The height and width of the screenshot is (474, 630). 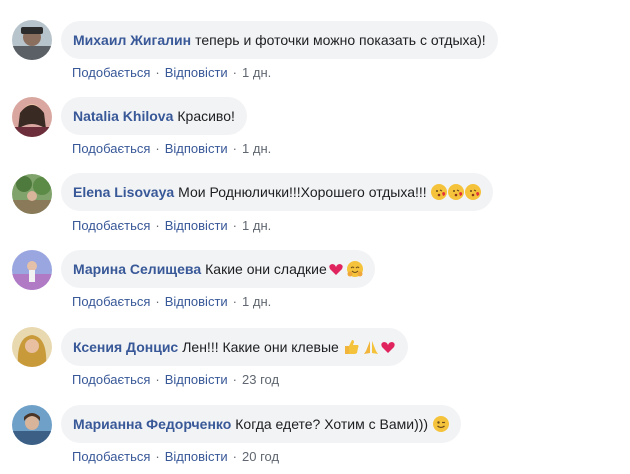 I want to click on comment-bubble: Ксения Донцис Лен!!! Какие они клевые, so click(x=234, y=347).